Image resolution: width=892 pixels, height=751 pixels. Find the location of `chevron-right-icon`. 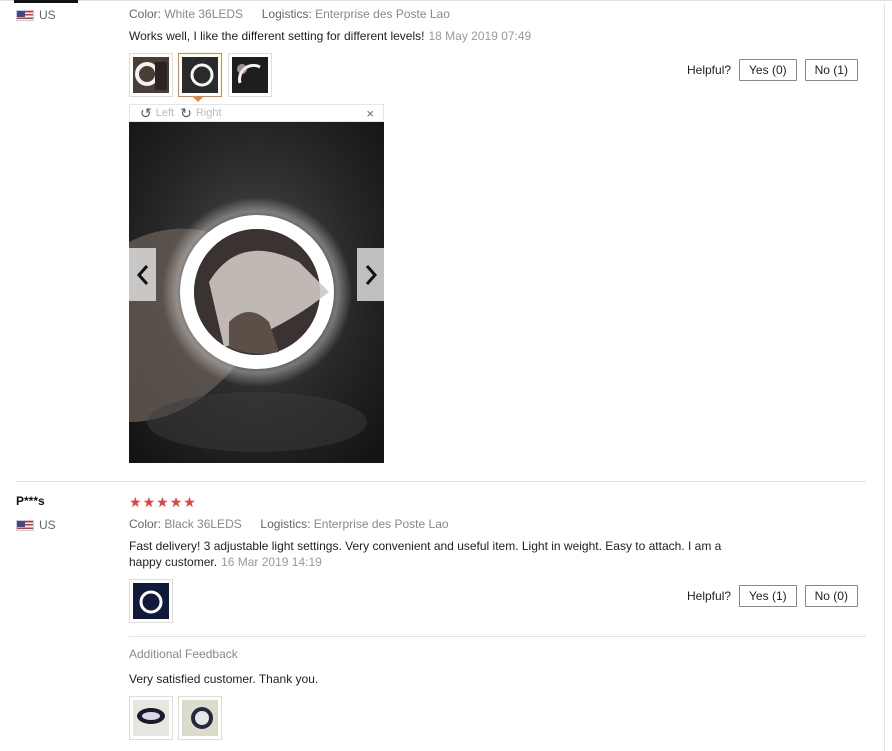

chevron-right-icon is located at coordinates (371, 274).